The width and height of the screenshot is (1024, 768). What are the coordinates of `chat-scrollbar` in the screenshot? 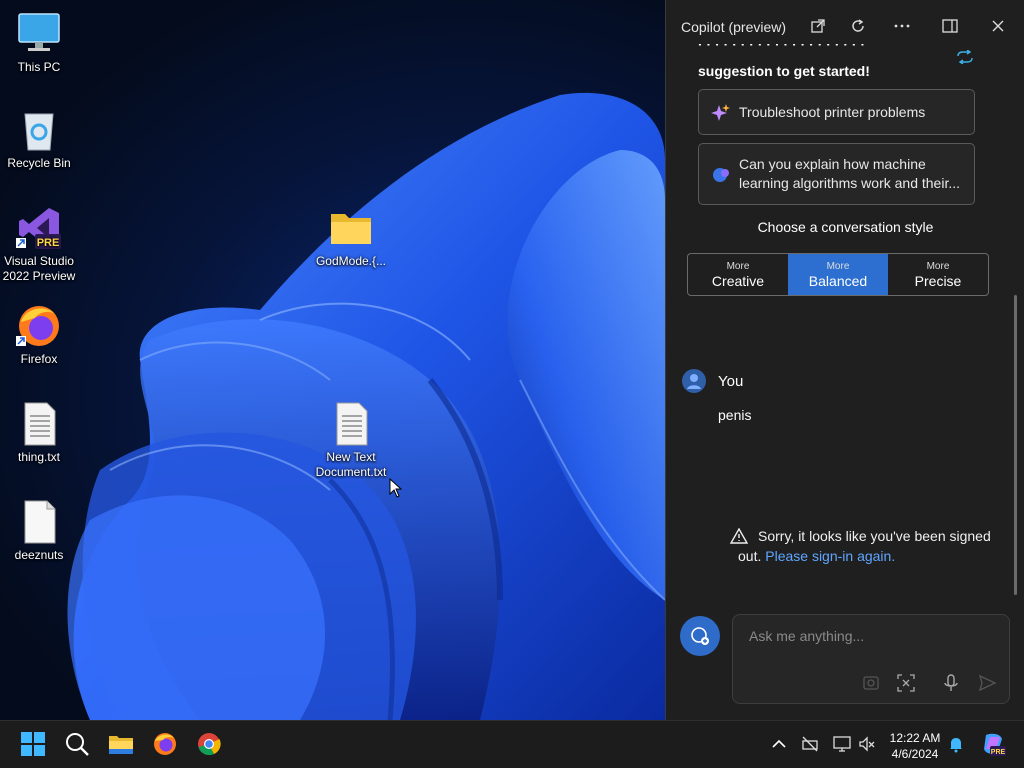 It's located at (1015, 445).